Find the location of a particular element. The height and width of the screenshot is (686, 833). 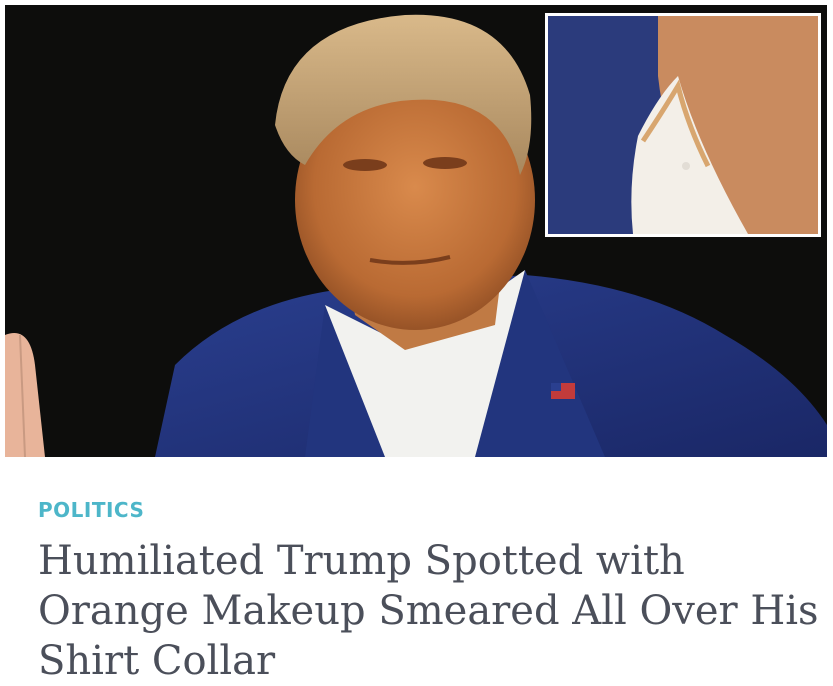

category-link: POLITICS is located at coordinates (91, 510).